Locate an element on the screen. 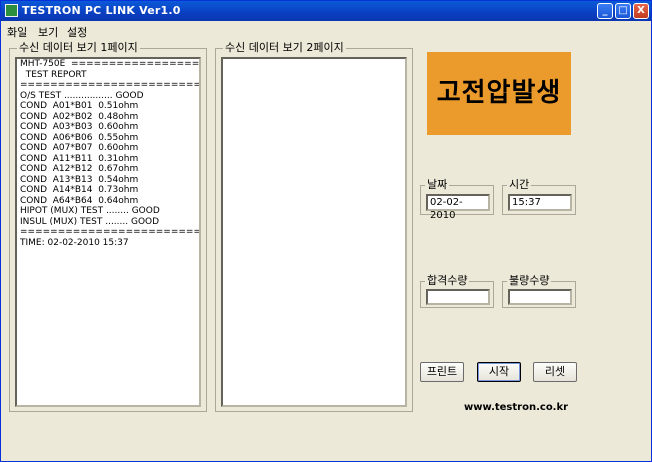 This screenshot has height=462, width=652. date-group: 날짜 02-02-2010 is located at coordinates (457, 200).